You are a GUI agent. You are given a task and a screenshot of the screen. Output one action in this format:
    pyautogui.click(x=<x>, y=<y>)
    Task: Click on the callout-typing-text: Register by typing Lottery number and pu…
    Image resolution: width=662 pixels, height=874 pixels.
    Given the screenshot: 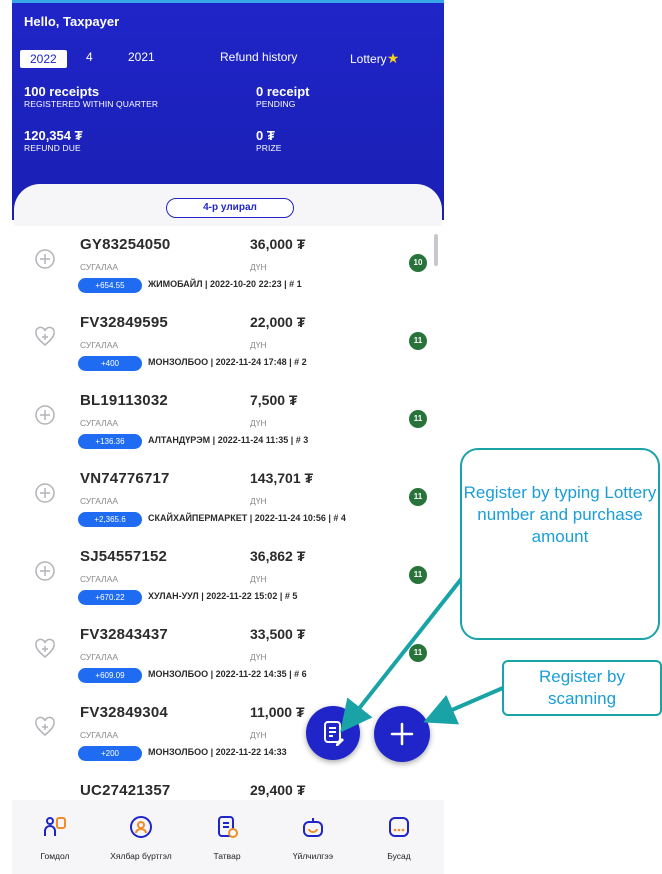 What is the action you would take?
    pyautogui.click(x=560, y=514)
    